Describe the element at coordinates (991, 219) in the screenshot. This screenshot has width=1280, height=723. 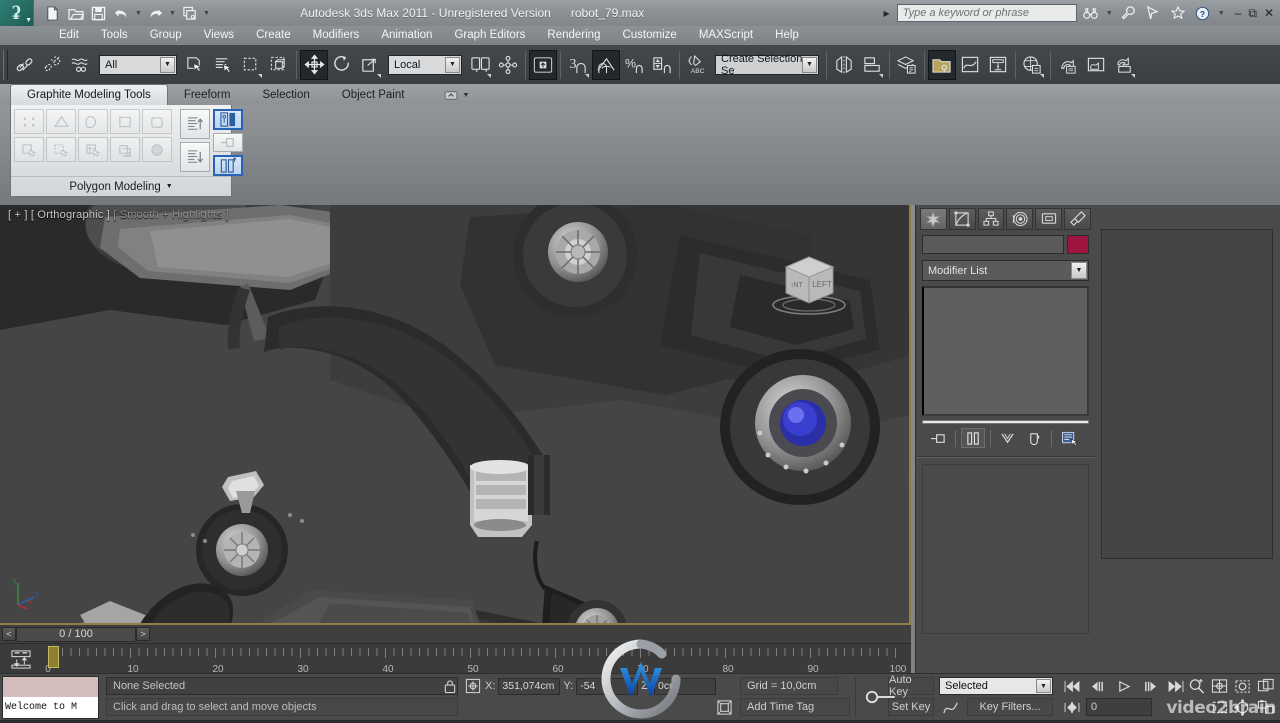
I see `hierarchy-tab` at that location.